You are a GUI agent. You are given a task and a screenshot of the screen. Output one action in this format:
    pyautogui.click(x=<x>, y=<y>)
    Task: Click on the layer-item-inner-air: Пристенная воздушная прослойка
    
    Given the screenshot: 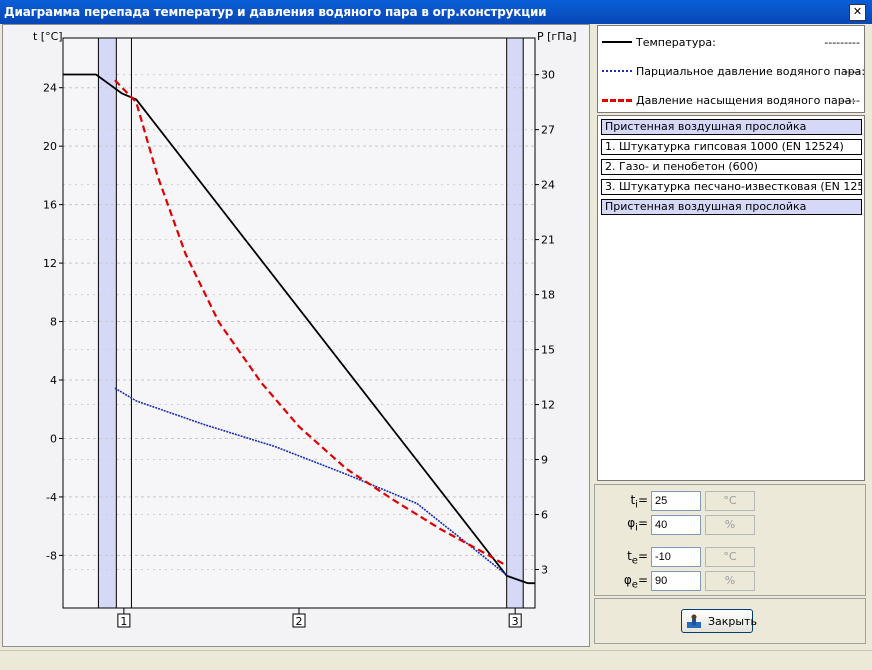 What is the action you would take?
    pyautogui.click(x=731, y=127)
    